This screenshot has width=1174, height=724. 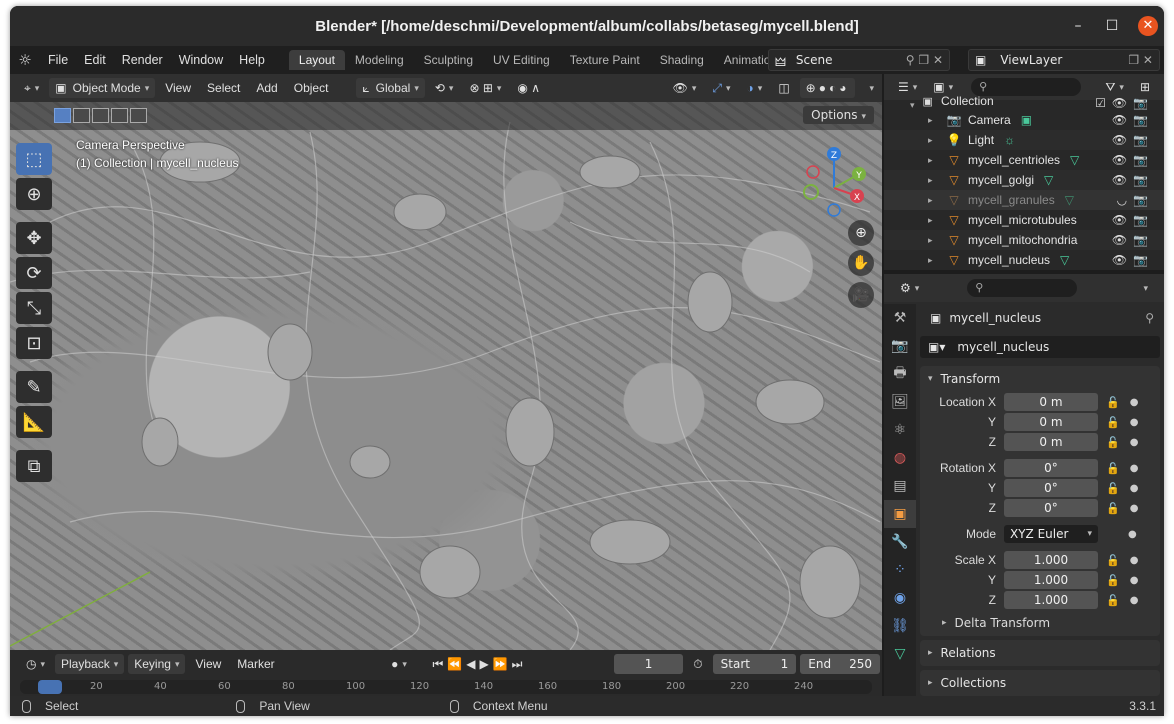 I want to click on tab-modeling: Modeling, so click(x=379, y=60).